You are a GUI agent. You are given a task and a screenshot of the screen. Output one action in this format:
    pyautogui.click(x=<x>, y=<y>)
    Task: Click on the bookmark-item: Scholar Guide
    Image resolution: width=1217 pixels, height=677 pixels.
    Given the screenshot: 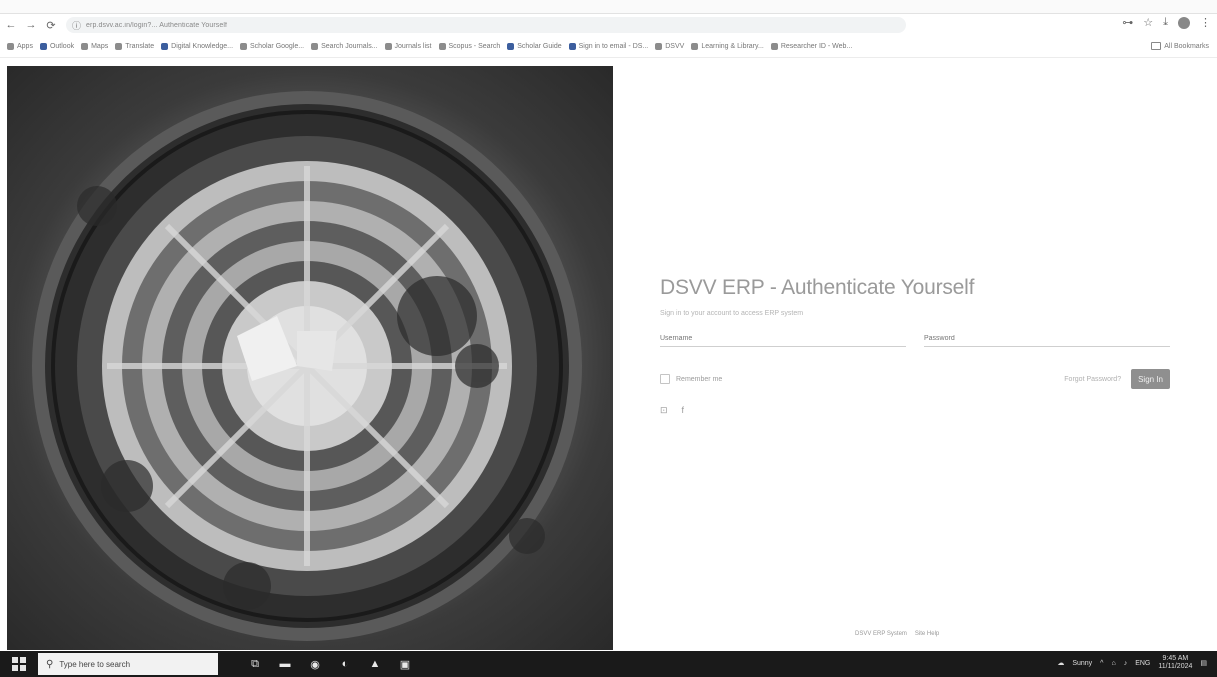 What is the action you would take?
    pyautogui.click(x=534, y=46)
    